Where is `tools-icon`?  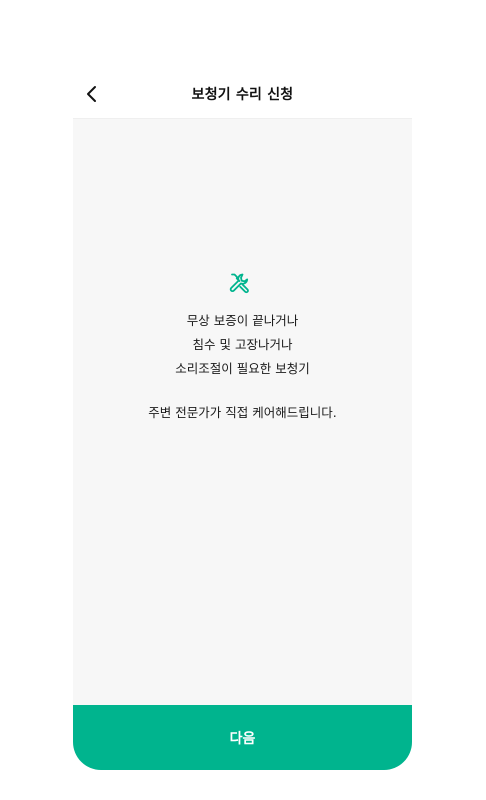
tools-icon is located at coordinates (239, 283).